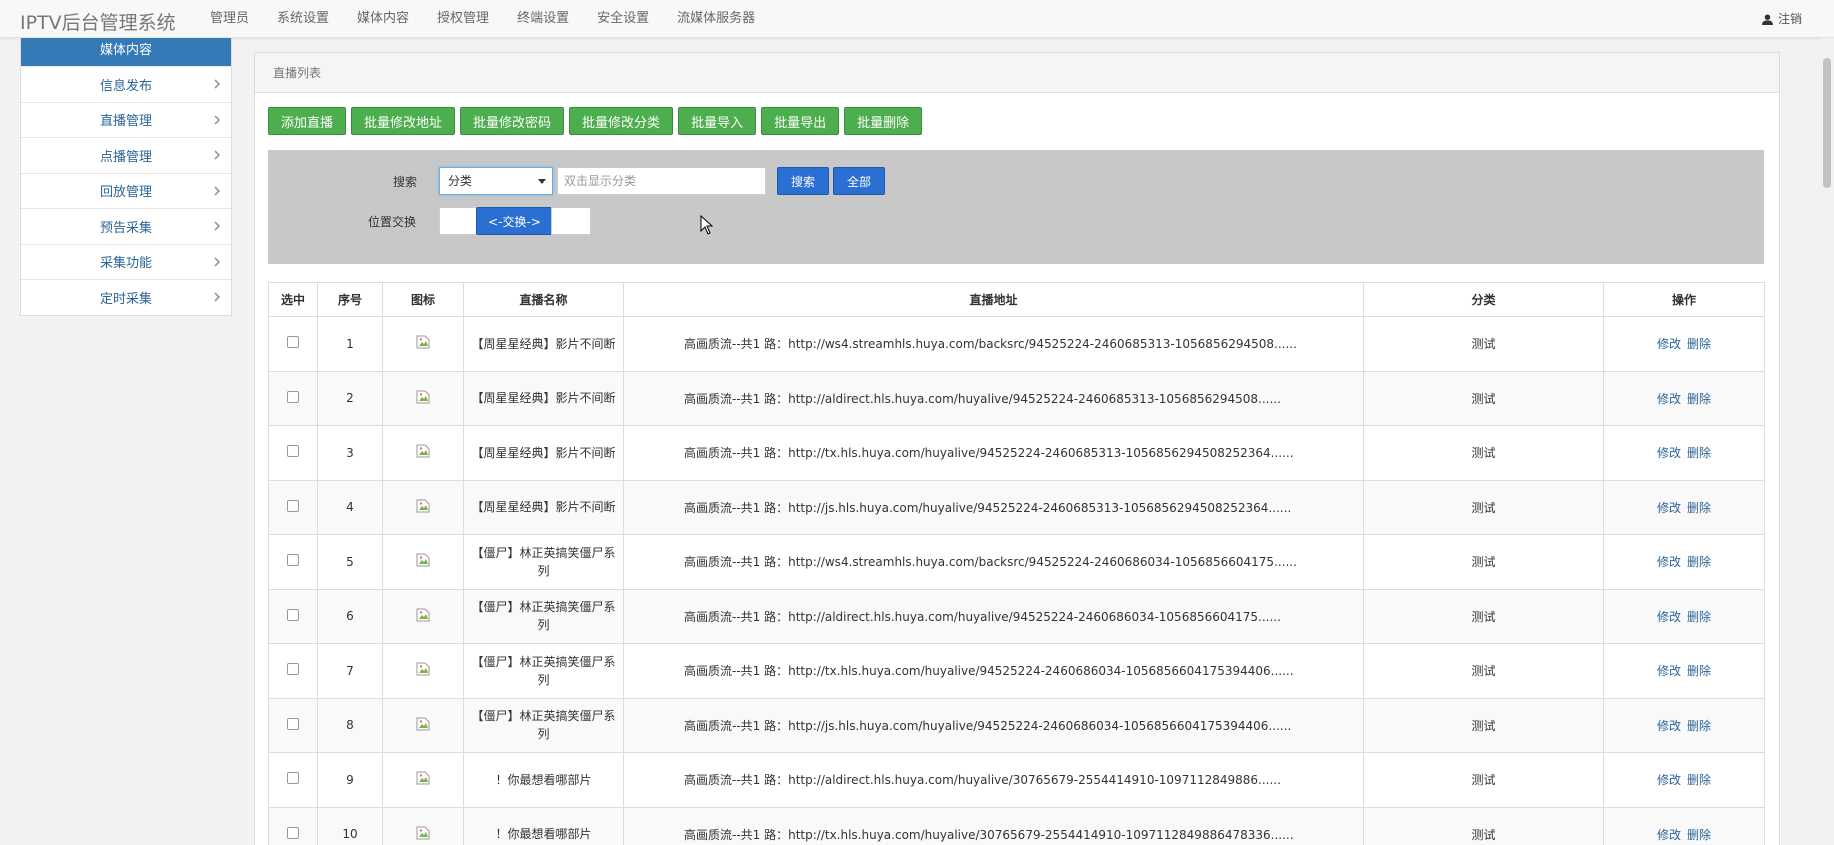  What do you see at coordinates (496, 181) in the screenshot?
I see `category-select: 分类` at bounding box center [496, 181].